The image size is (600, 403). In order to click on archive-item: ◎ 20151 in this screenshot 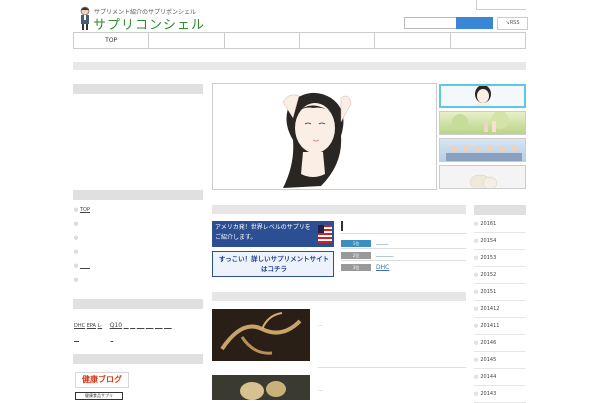, I will do `click(500, 292)`.